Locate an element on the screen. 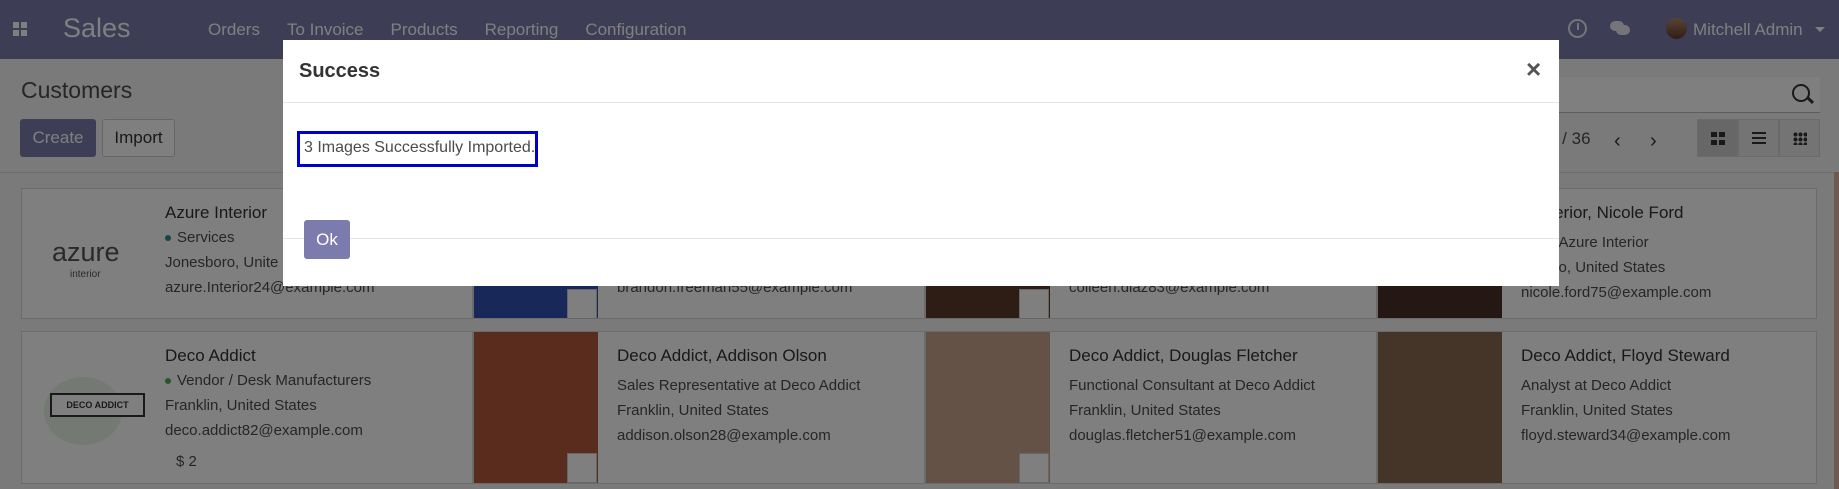  dialog-header: Success × is located at coordinates (921, 71).